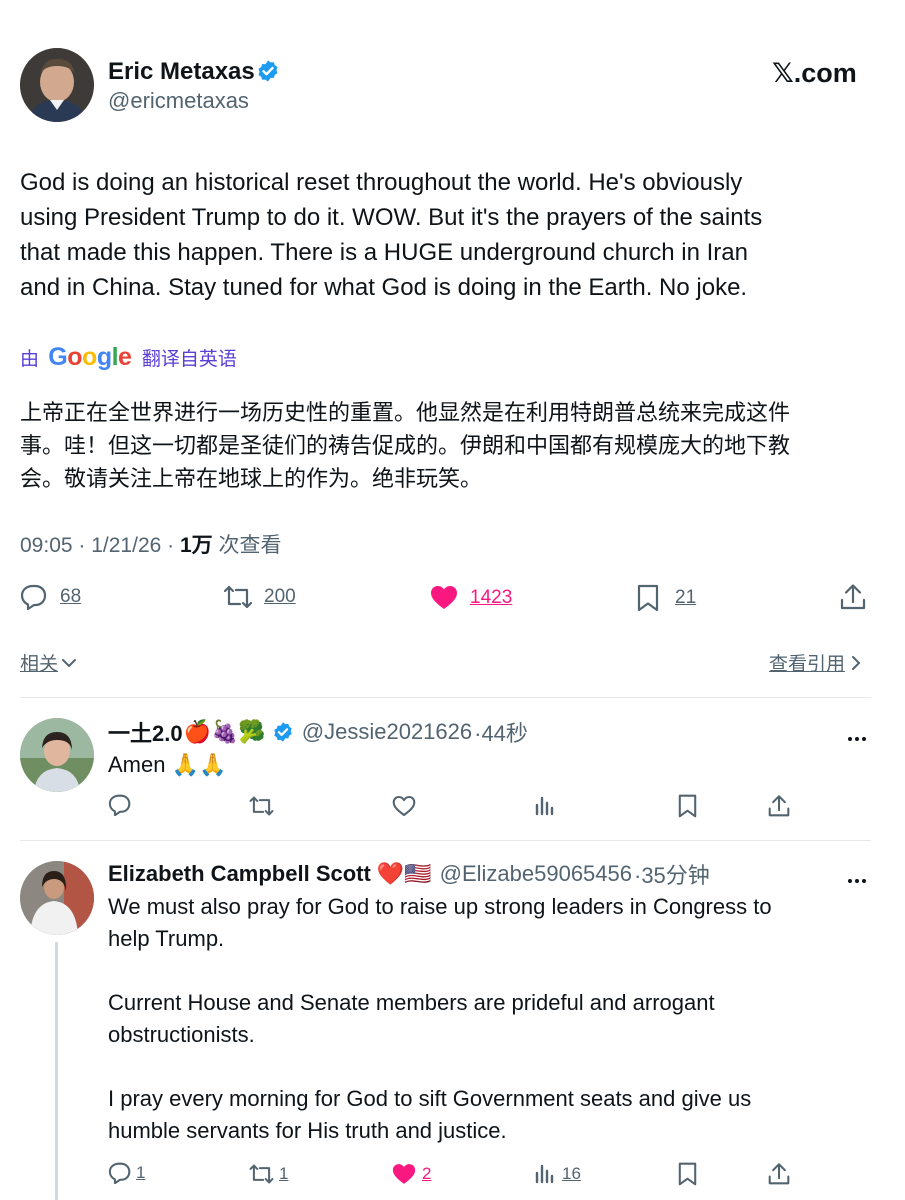 This screenshot has height=1200, width=905. I want to click on views-count: 16, so click(571, 1174).